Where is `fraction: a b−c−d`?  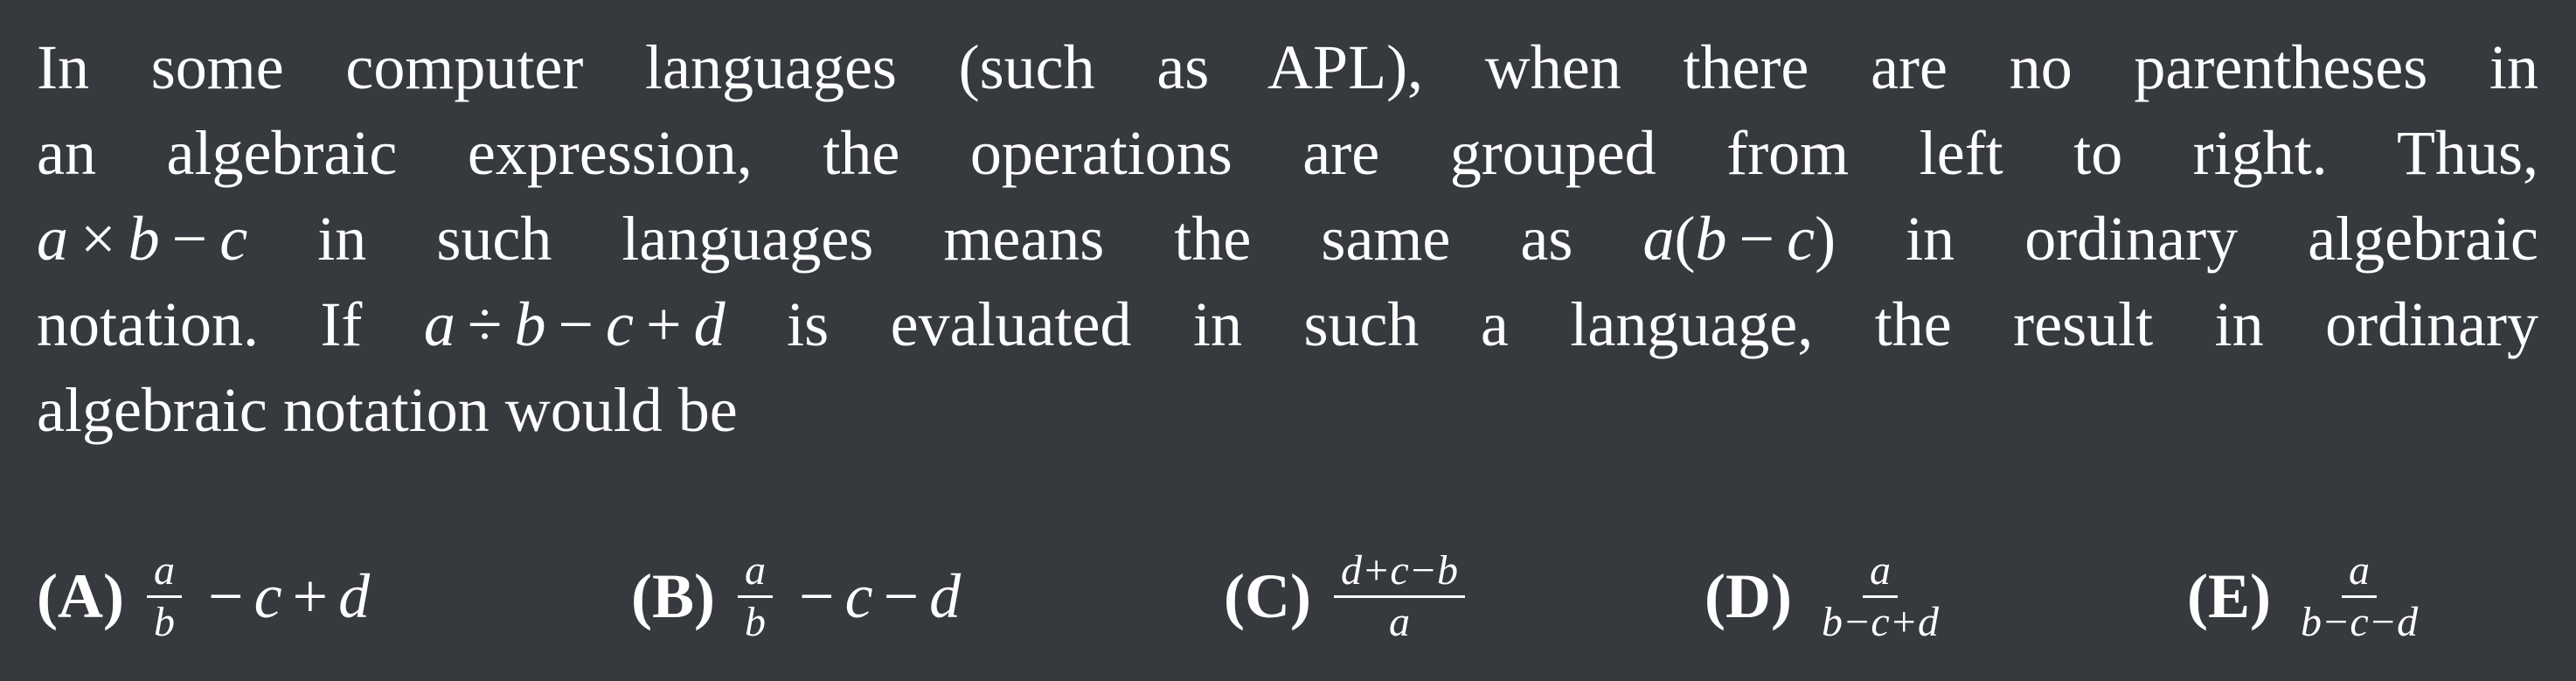
fraction: a b−c−d is located at coordinates (2359, 597).